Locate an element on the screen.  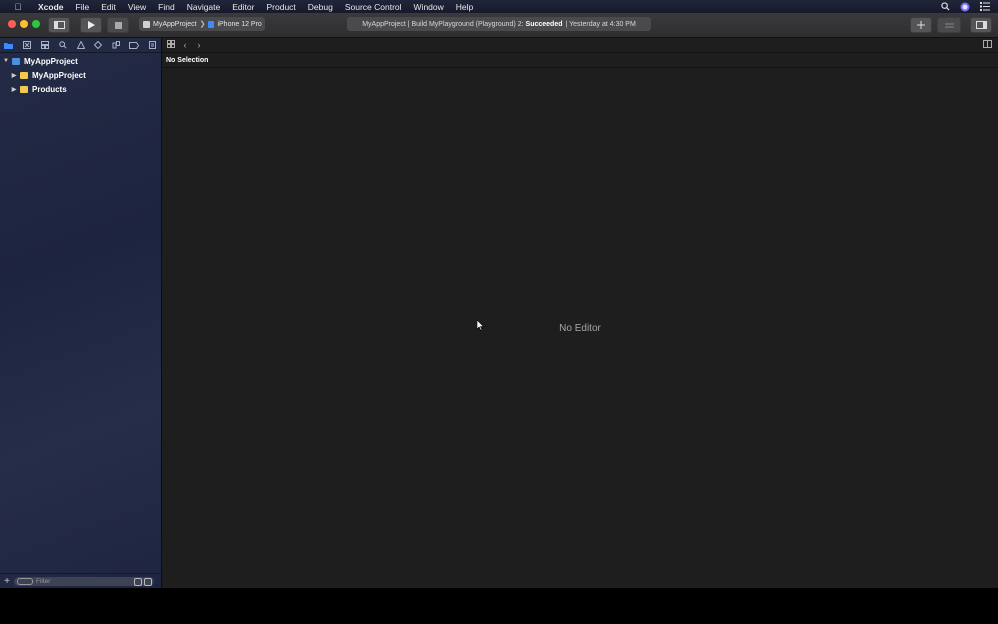
menu-app: Xcode is located at coordinates (51, 7).